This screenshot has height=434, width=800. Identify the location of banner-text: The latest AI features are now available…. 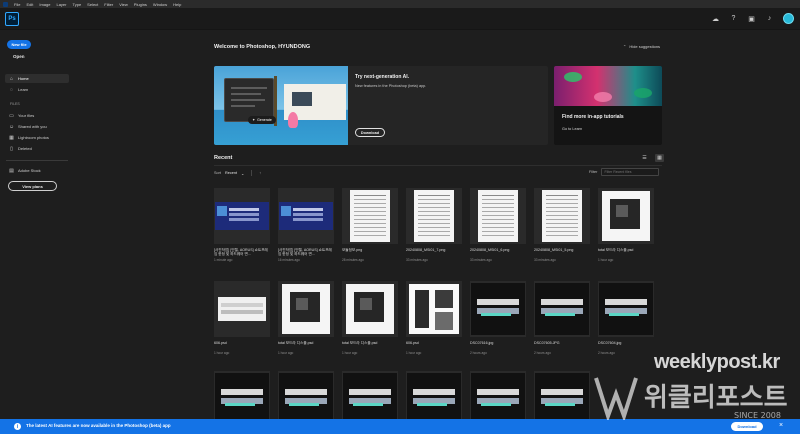
(98, 425).